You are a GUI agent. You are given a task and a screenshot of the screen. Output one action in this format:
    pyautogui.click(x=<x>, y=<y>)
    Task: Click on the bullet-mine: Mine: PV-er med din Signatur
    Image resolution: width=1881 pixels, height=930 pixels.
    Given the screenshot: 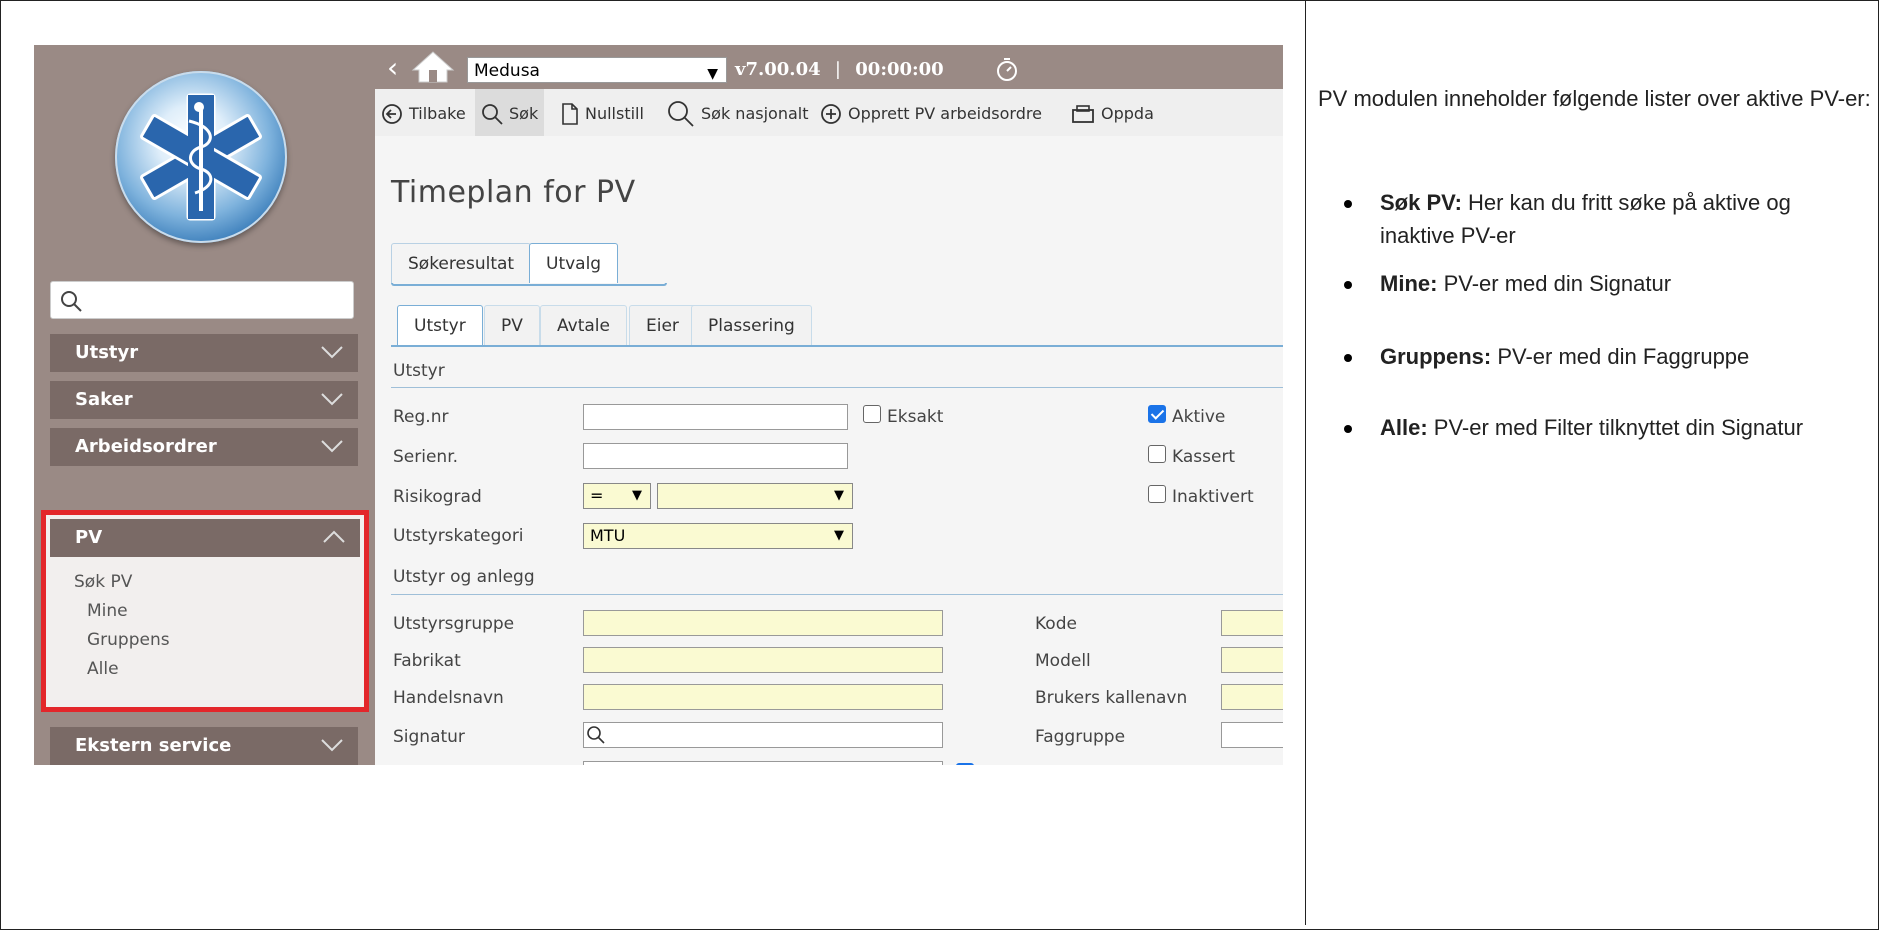 What is the action you would take?
    pyautogui.click(x=1607, y=283)
    